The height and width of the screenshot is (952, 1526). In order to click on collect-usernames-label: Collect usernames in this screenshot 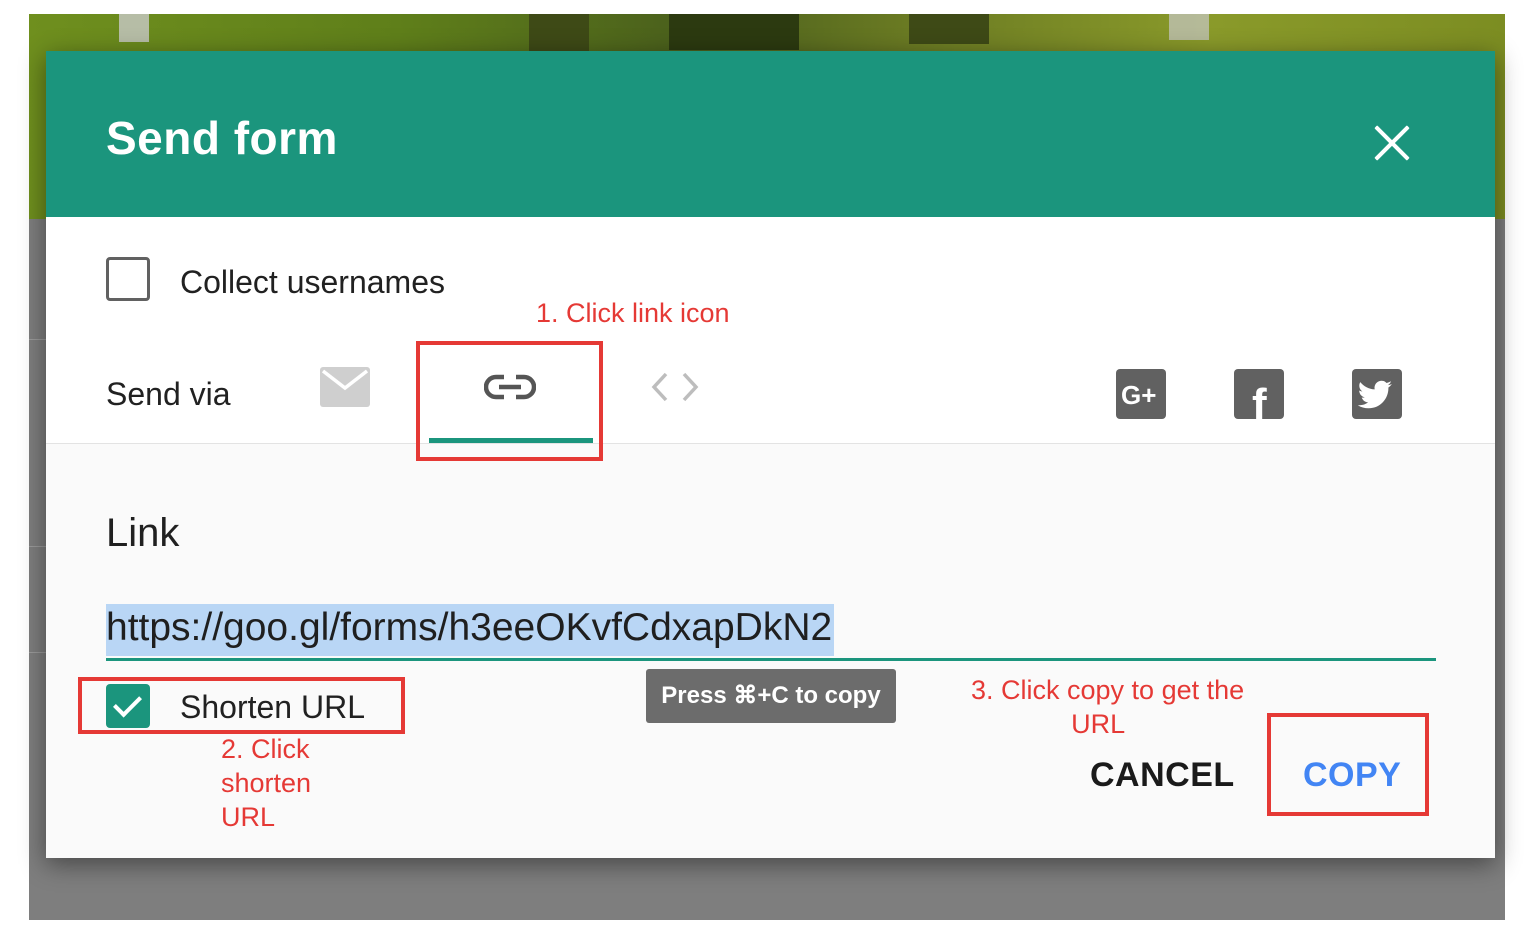, I will do `click(312, 282)`.